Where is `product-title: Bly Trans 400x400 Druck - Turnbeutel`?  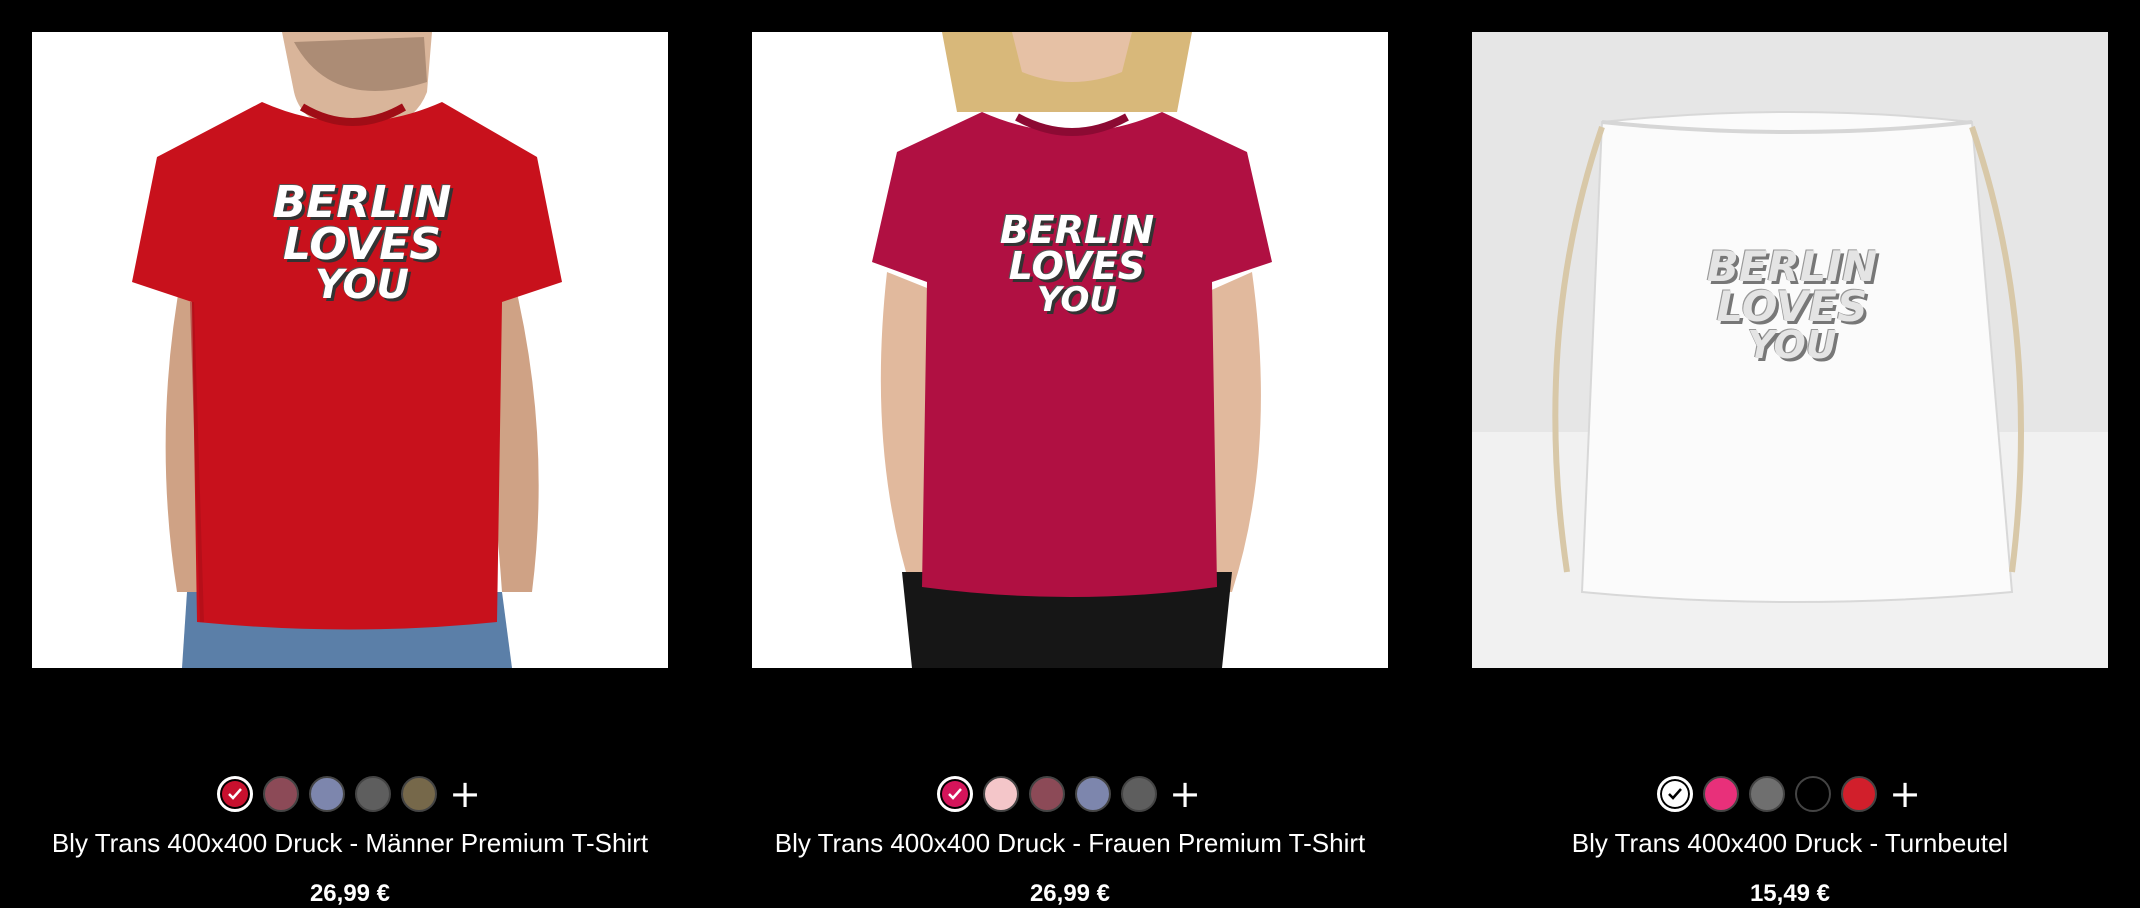
product-title: Bly Trans 400x400 Druck - Turnbeutel is located at coordinates (1790, 843).